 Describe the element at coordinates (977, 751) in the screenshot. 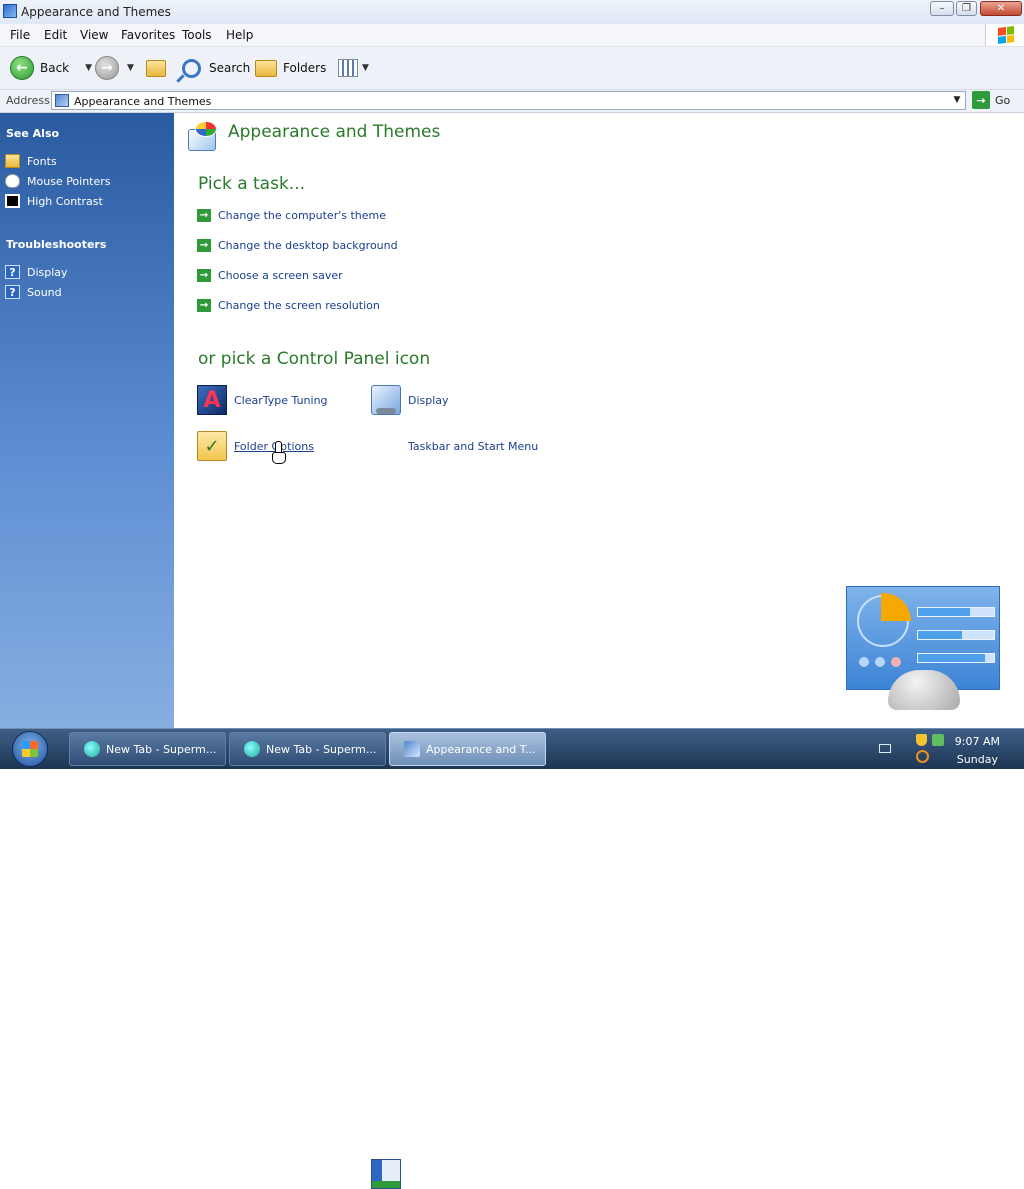

I see `clock: 9:07 AM Sunday` at that location.